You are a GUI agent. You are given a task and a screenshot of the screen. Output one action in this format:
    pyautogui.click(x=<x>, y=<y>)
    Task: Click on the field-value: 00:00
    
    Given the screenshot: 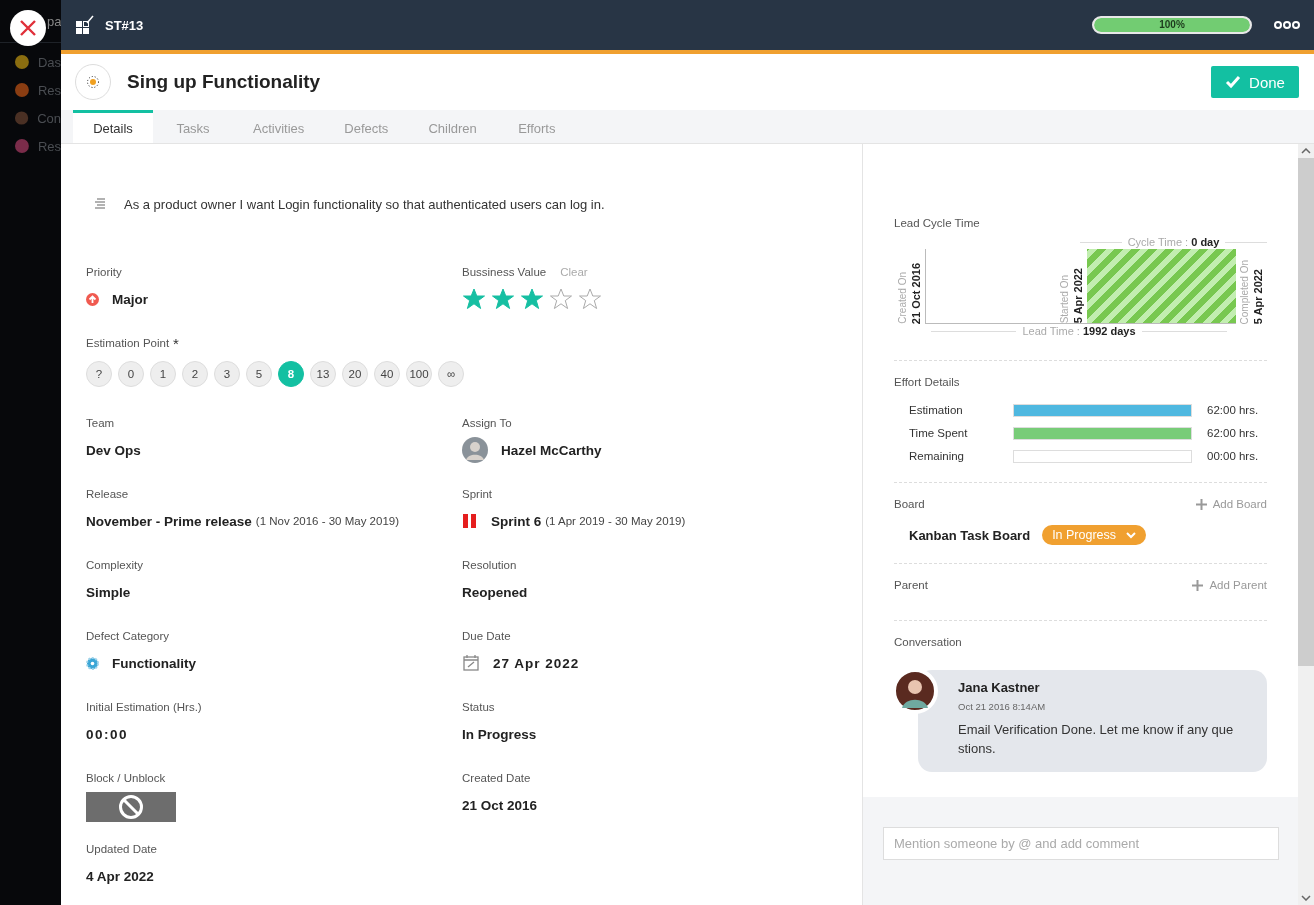 What is the action you would take?
    pyautogui.click(x=107, y=734)
    